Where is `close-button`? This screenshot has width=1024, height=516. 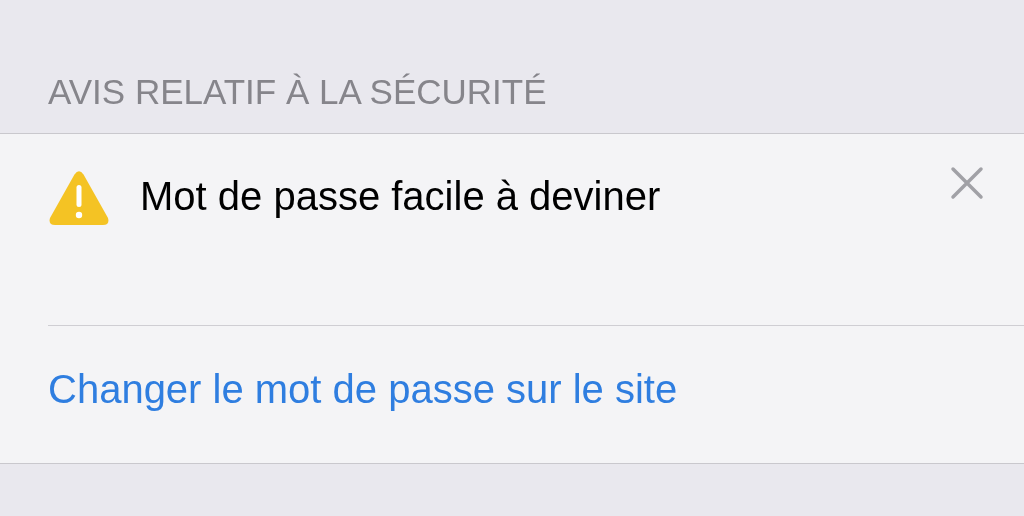 close-button is located at coordinates (967, 183).